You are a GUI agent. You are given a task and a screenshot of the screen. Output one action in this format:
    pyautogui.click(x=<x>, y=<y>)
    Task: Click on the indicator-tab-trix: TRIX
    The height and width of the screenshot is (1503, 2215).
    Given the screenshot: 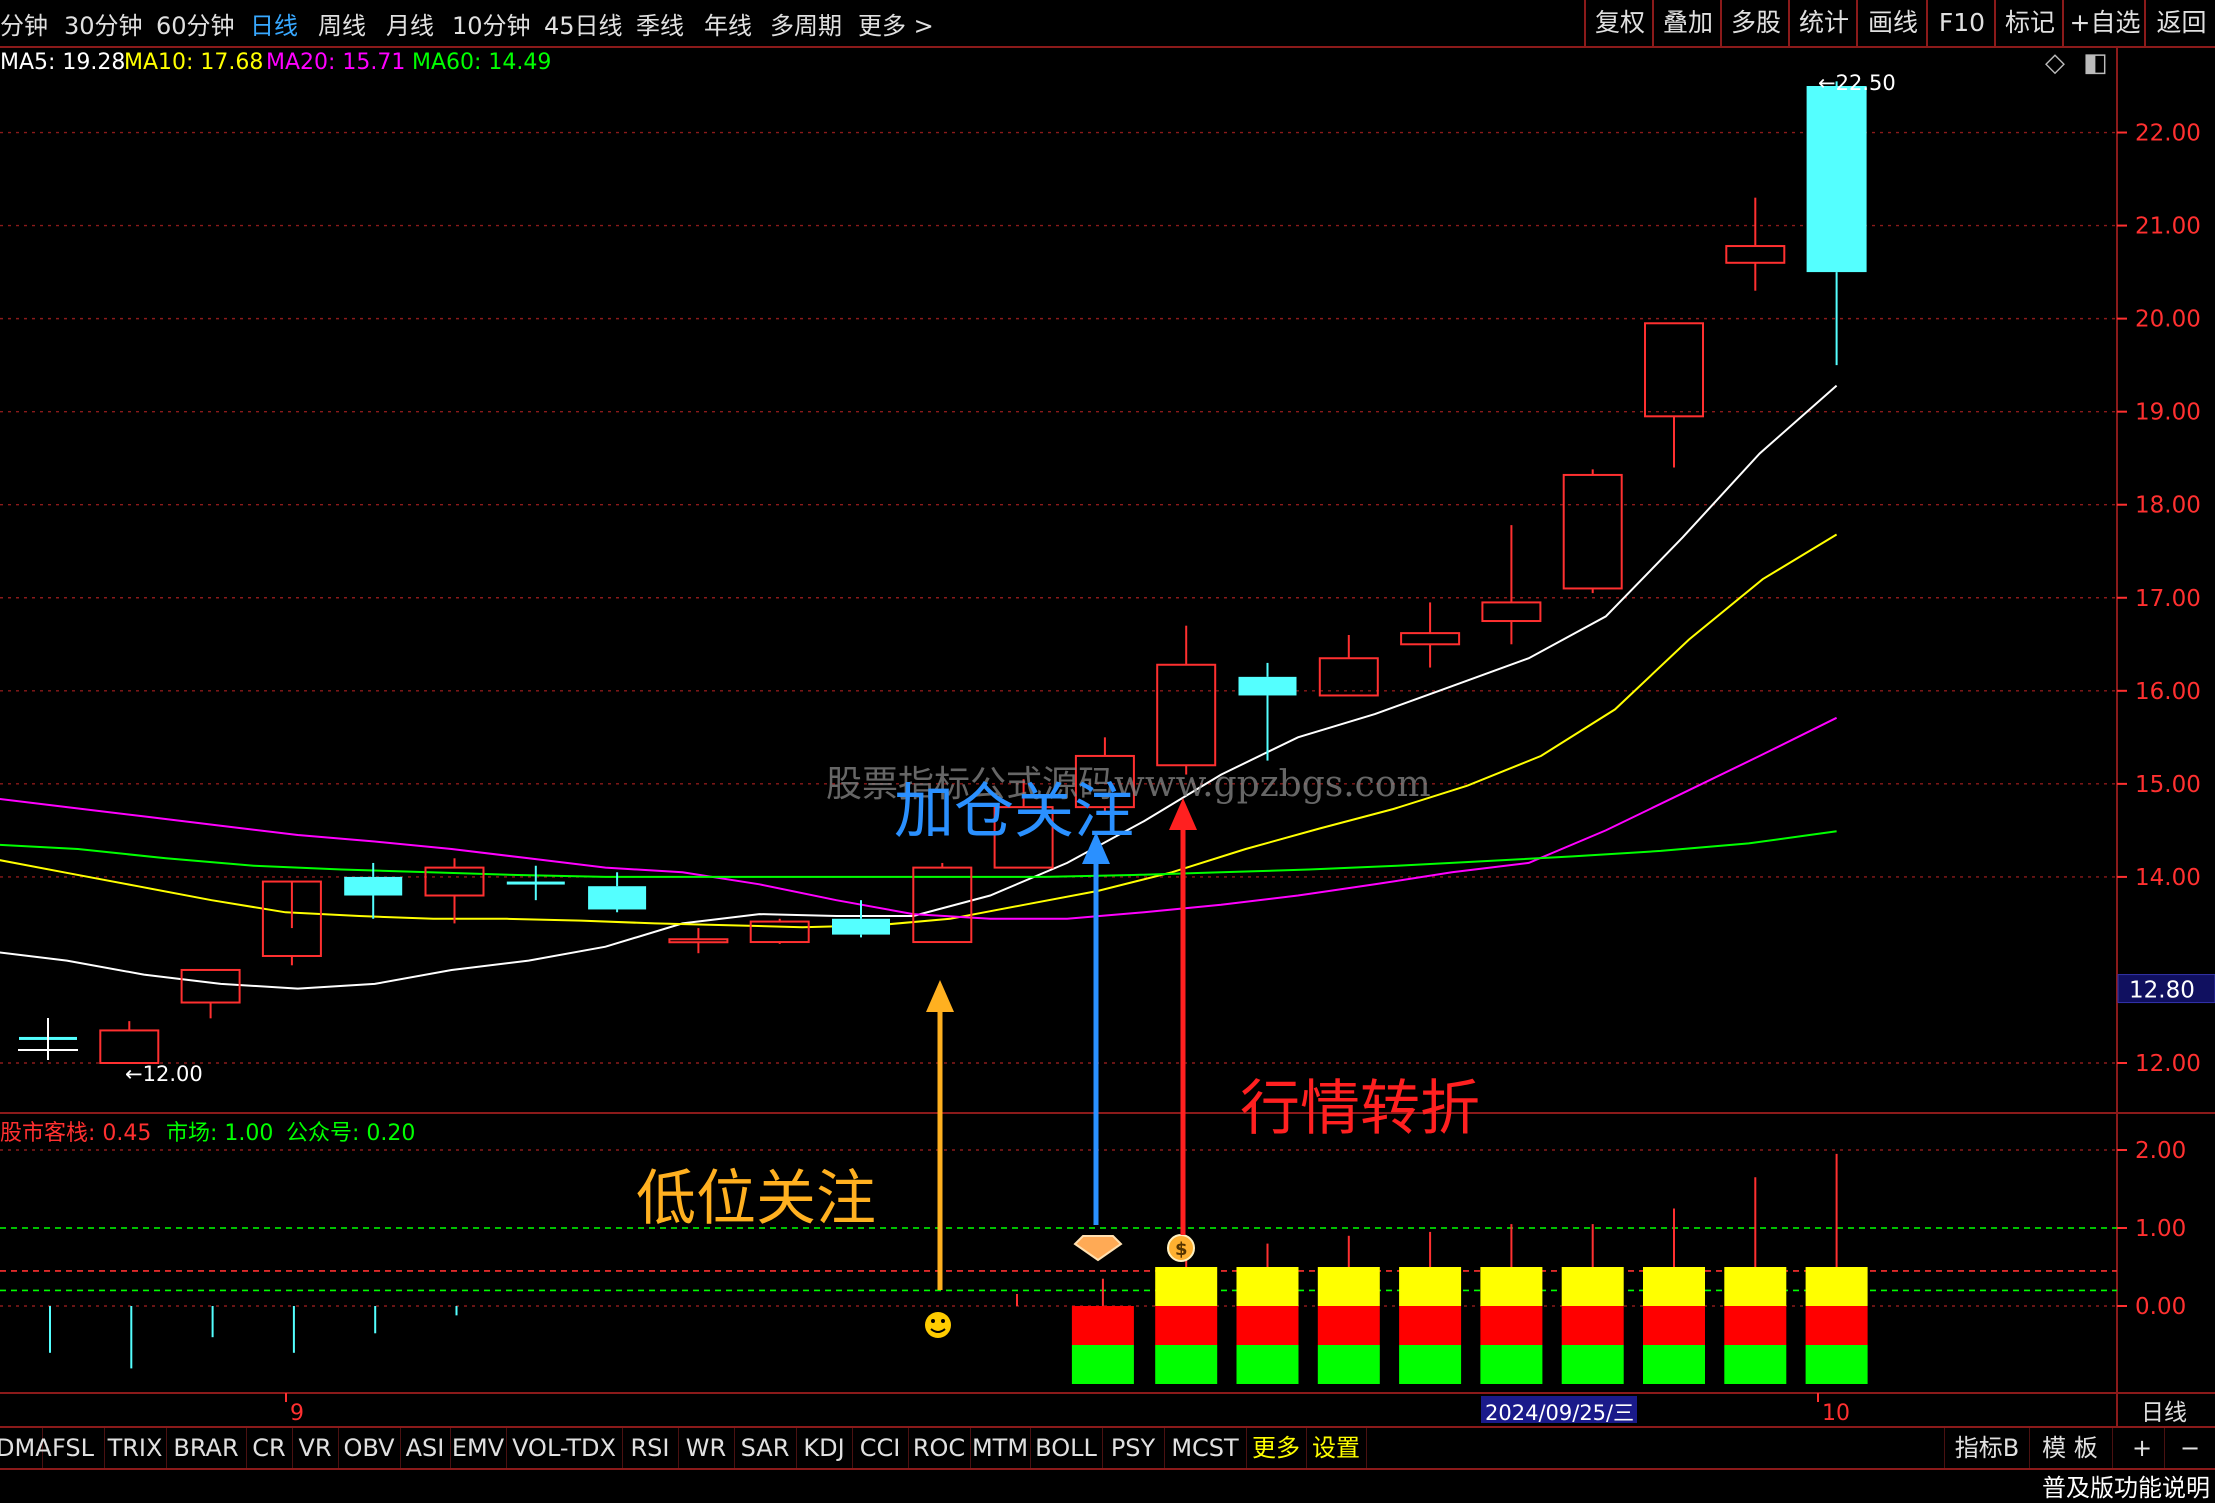 What is the action you would take?
    pyautogui.click(x=135, y=1448)
    